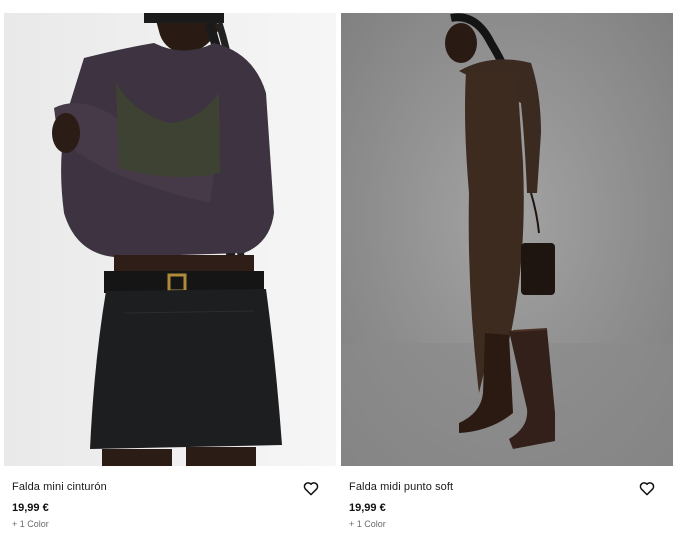  I want to click on product-name: Falda mini cinturón, so click(59, 487).